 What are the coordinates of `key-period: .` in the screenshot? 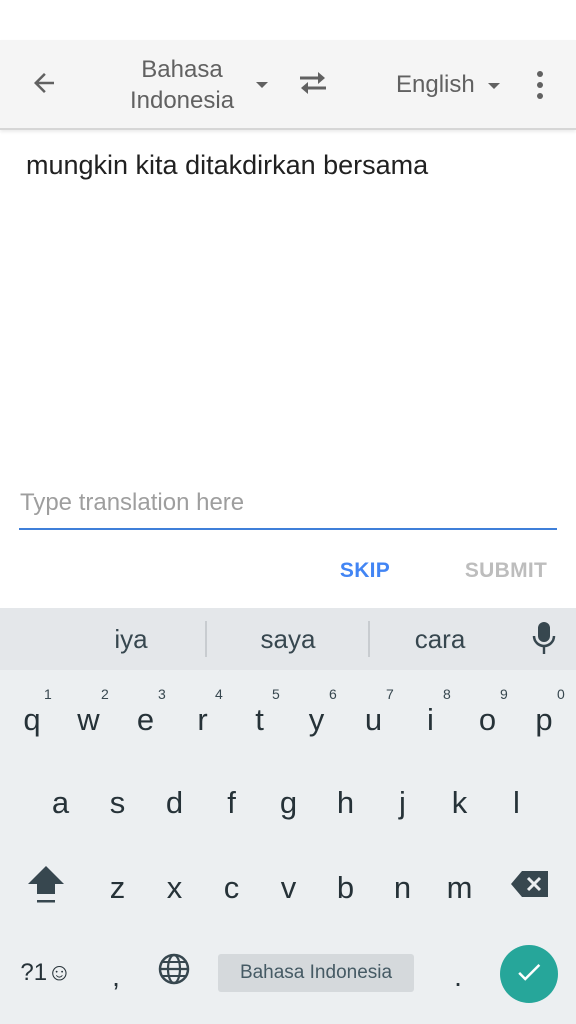 It's located at (458, 977).